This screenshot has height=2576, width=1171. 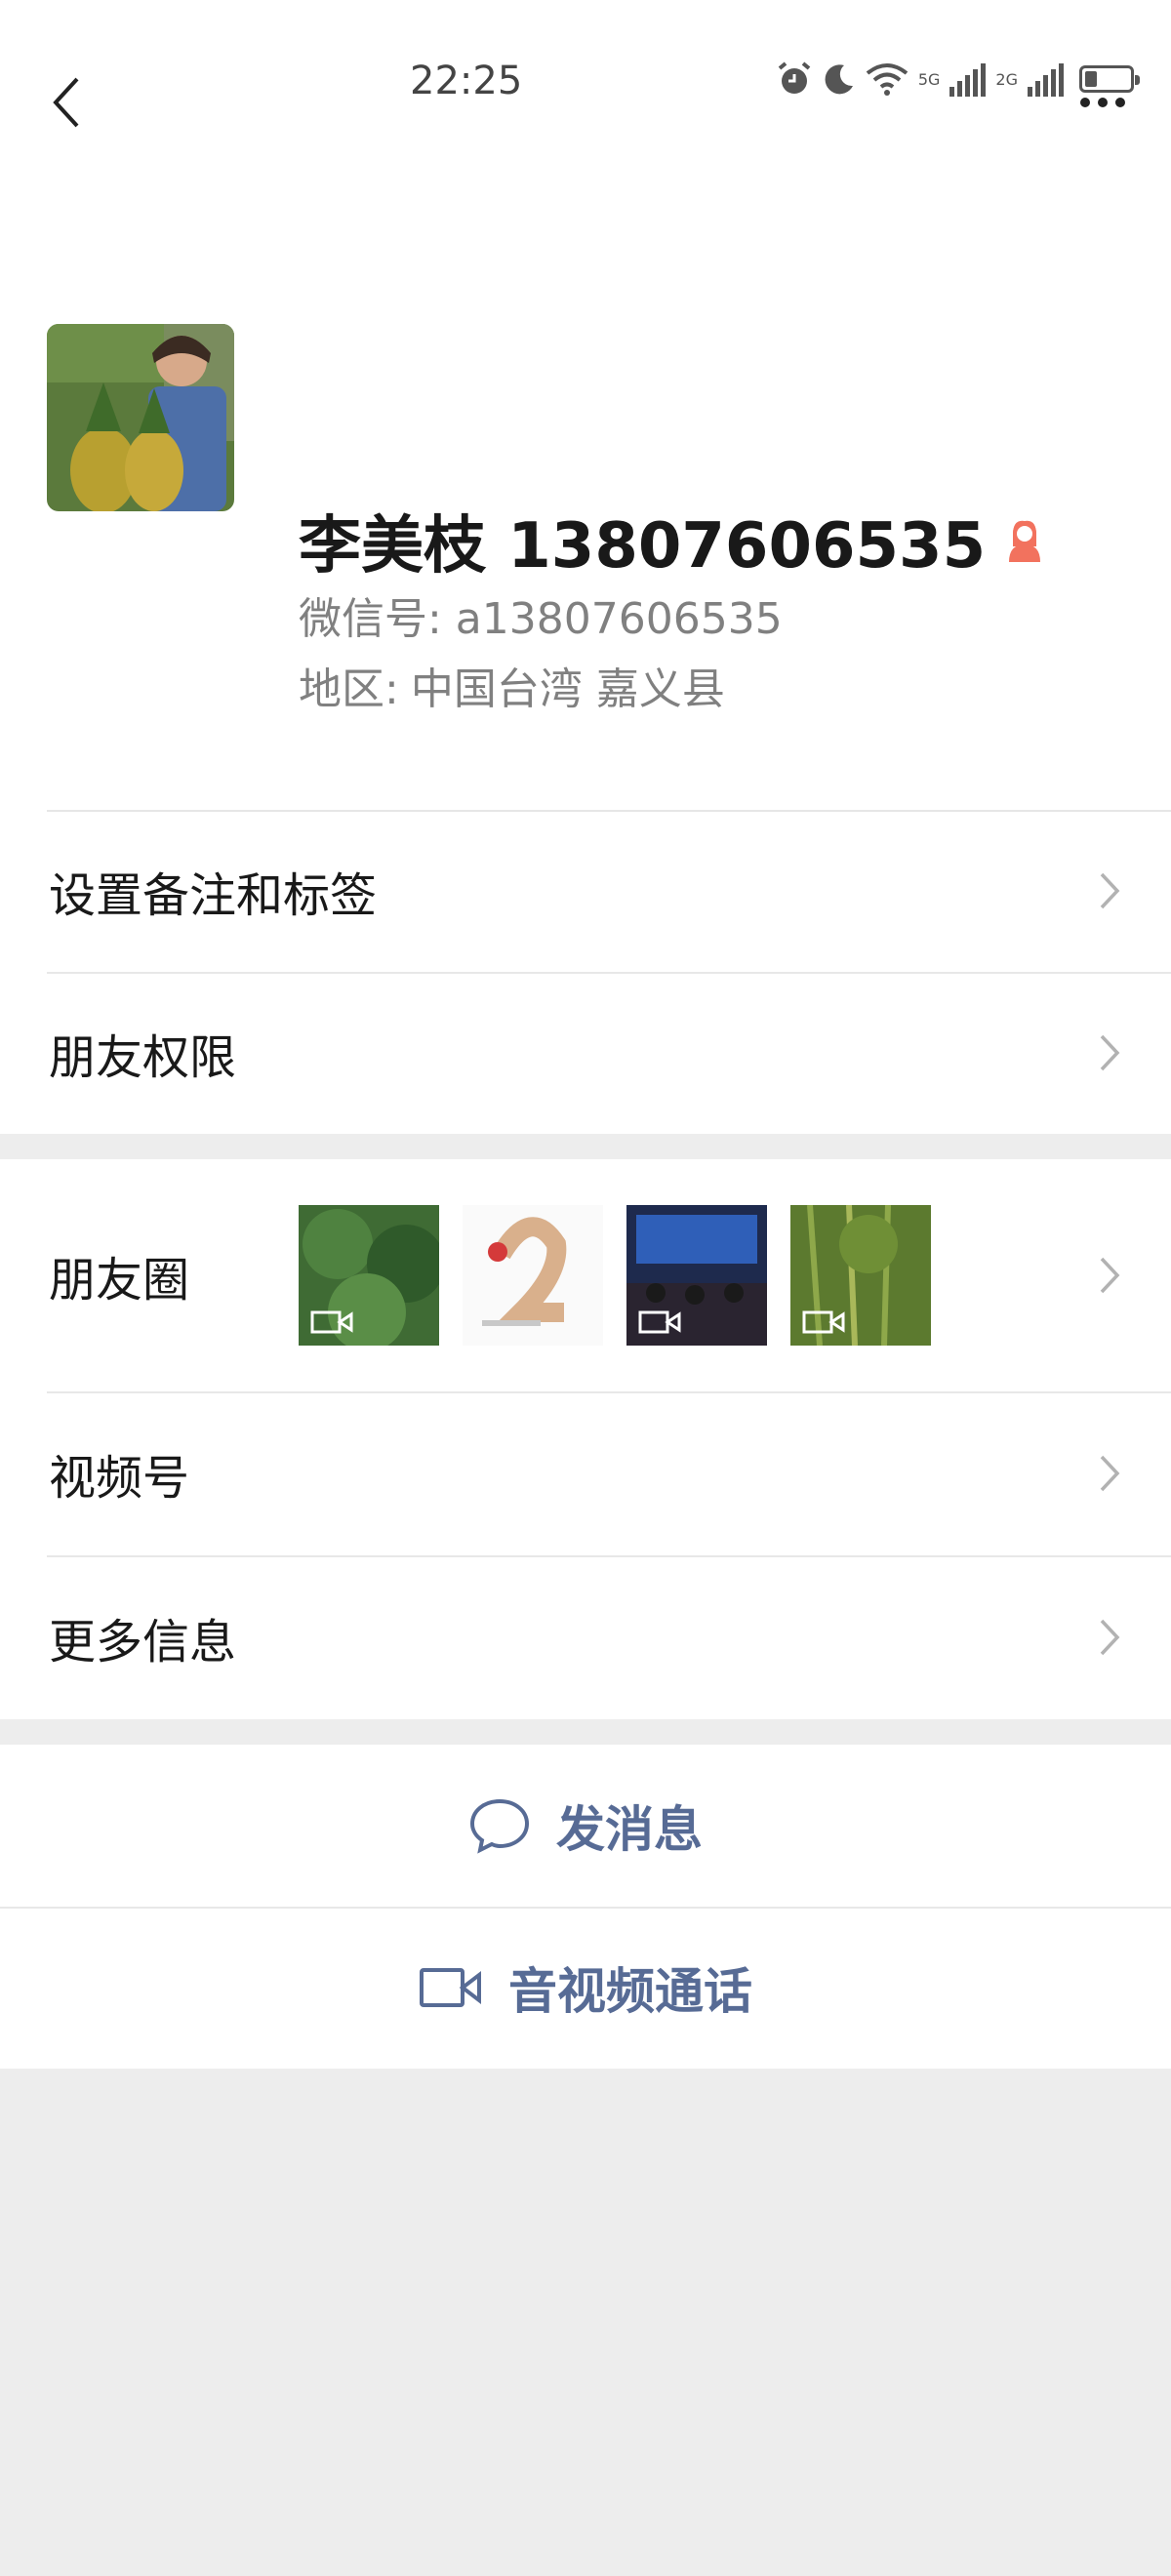 What do you see at coordinates (1103, 102) in the screenshot?
I see `more-options-button` at bounding box center [1103, 102].